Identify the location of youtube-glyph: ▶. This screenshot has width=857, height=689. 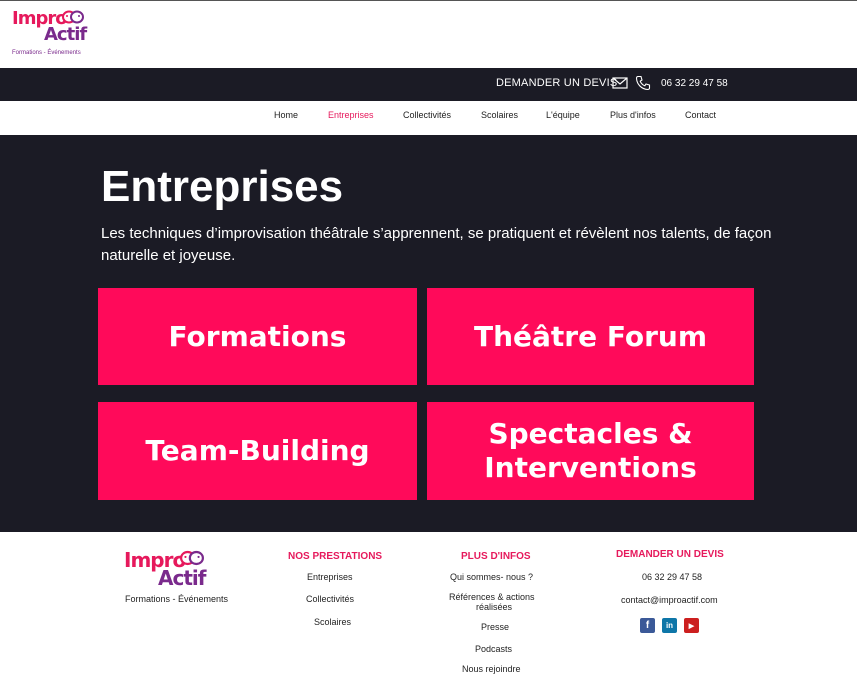
(691, 626).